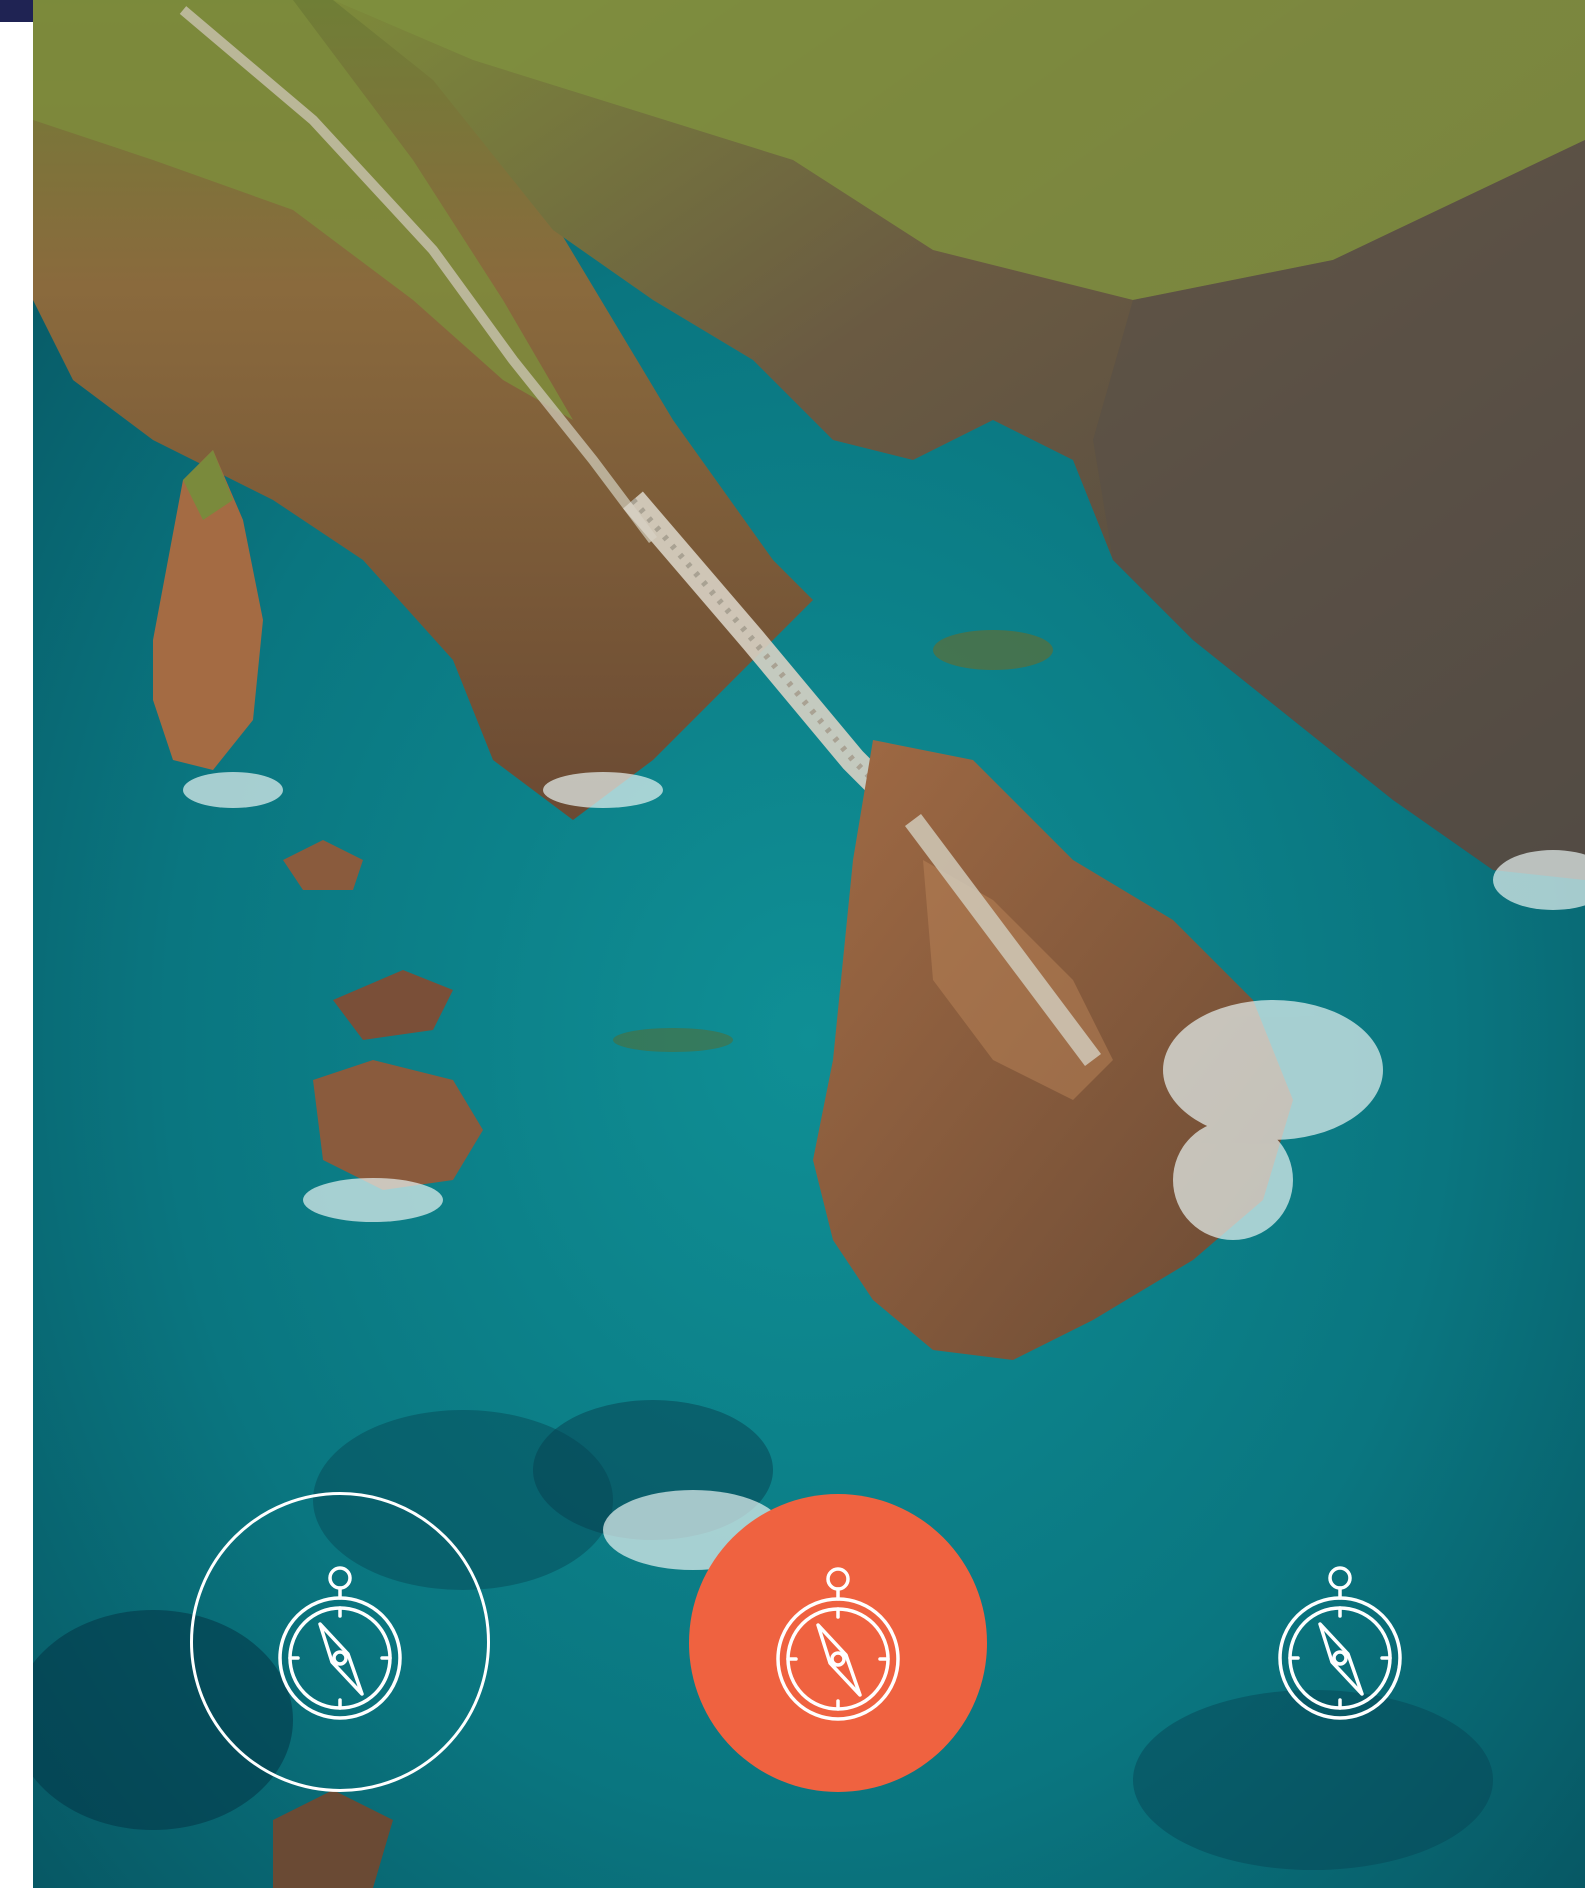 The height and width of the screenshot is (1888, 1585). I want to click on compass-button-outline, so click(340, 1642).